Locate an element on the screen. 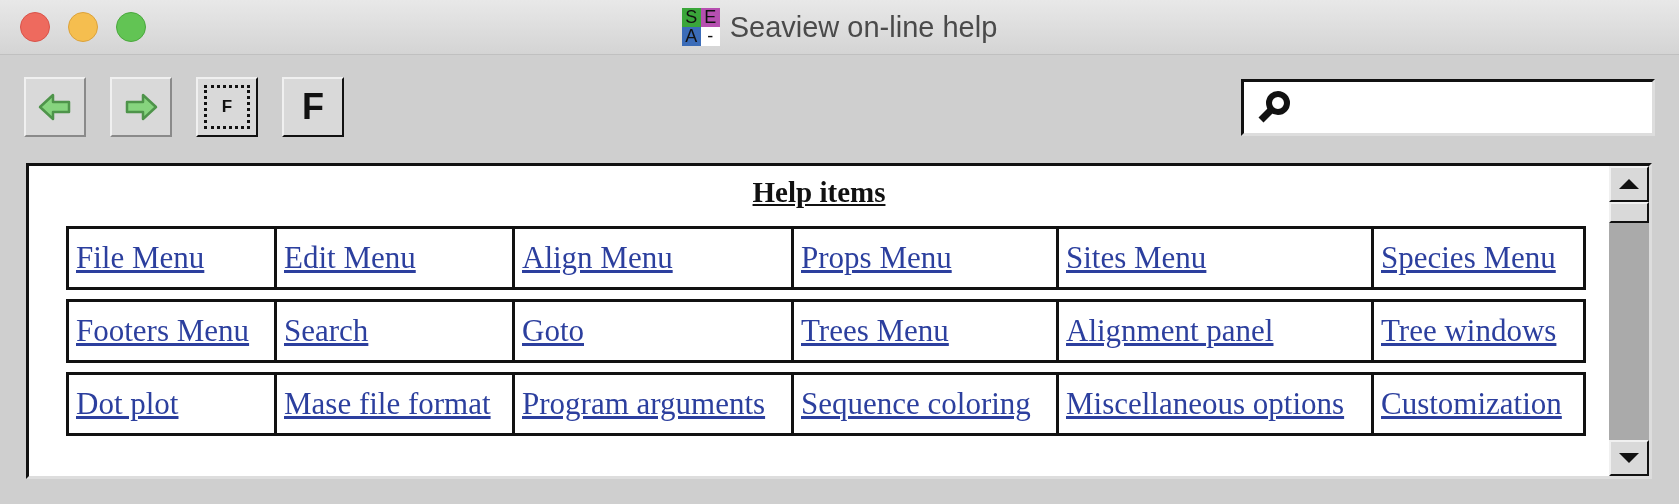 The width and height of the screenshot is (1679, 504). help-link: Customization is located at coordinates (1471, 404).